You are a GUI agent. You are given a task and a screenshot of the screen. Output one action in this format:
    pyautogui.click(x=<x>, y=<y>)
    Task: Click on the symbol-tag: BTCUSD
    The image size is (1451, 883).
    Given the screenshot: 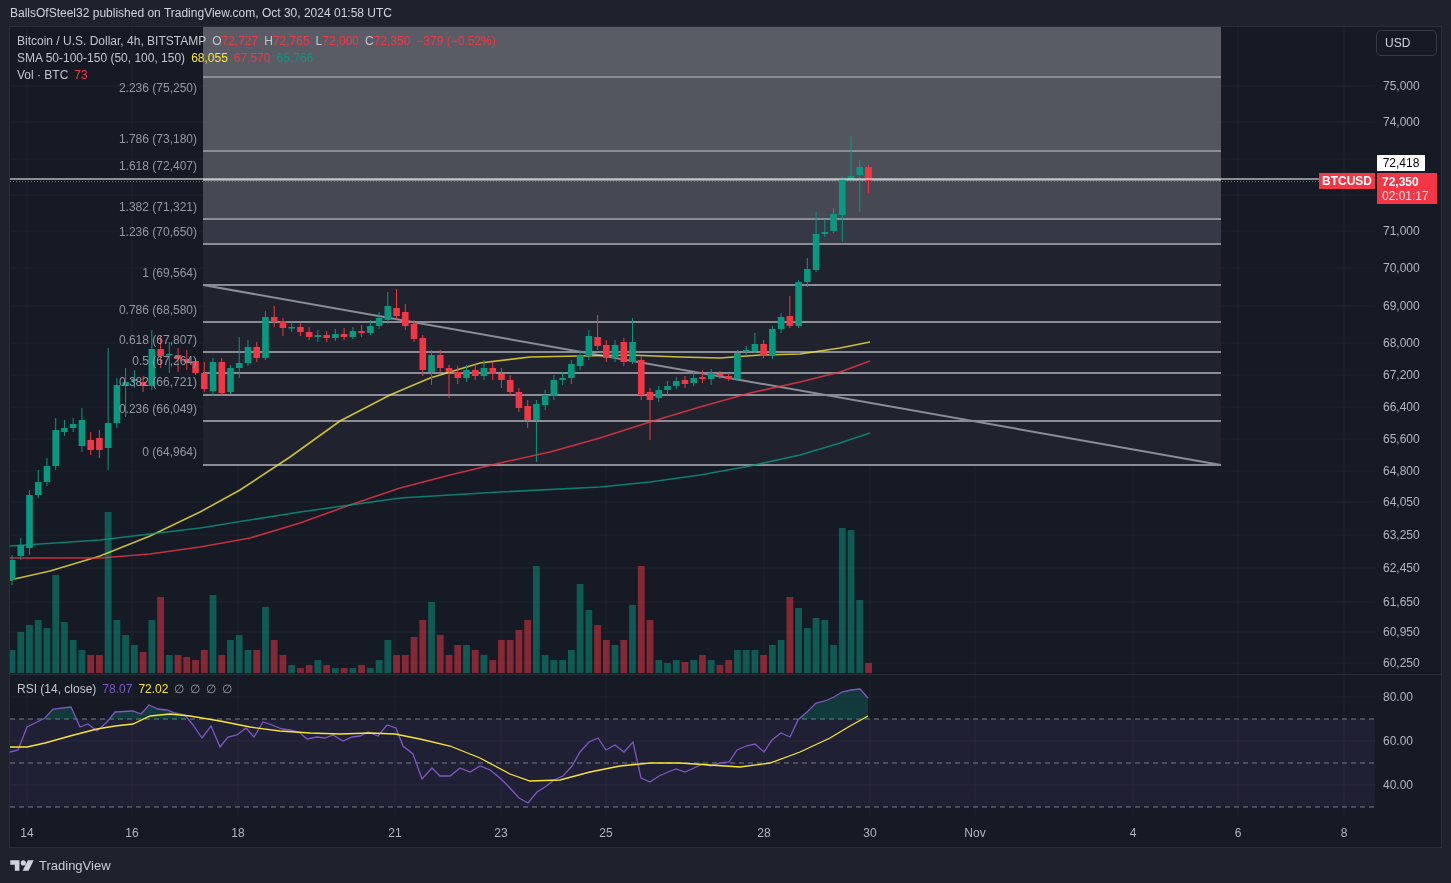 What is the action you would take?
    pyautogui.click(x=1347, y=181)
    